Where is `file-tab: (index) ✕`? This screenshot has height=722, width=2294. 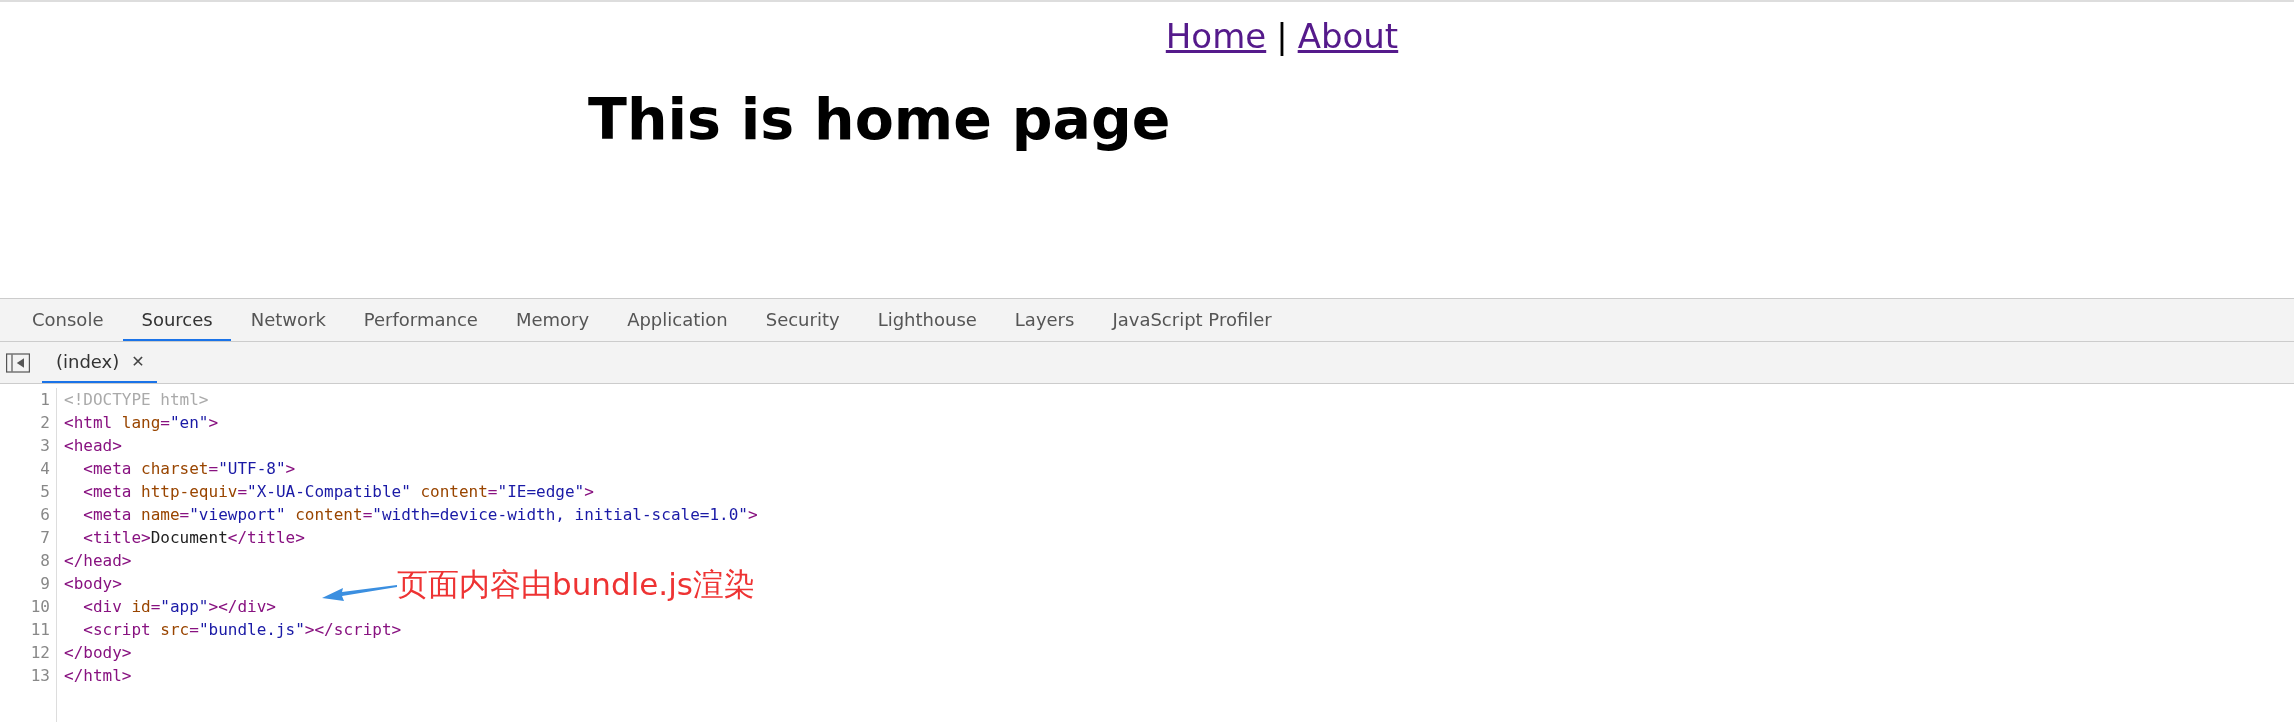 file-tab: (index) ✕ is located at coordinates (99, 362).